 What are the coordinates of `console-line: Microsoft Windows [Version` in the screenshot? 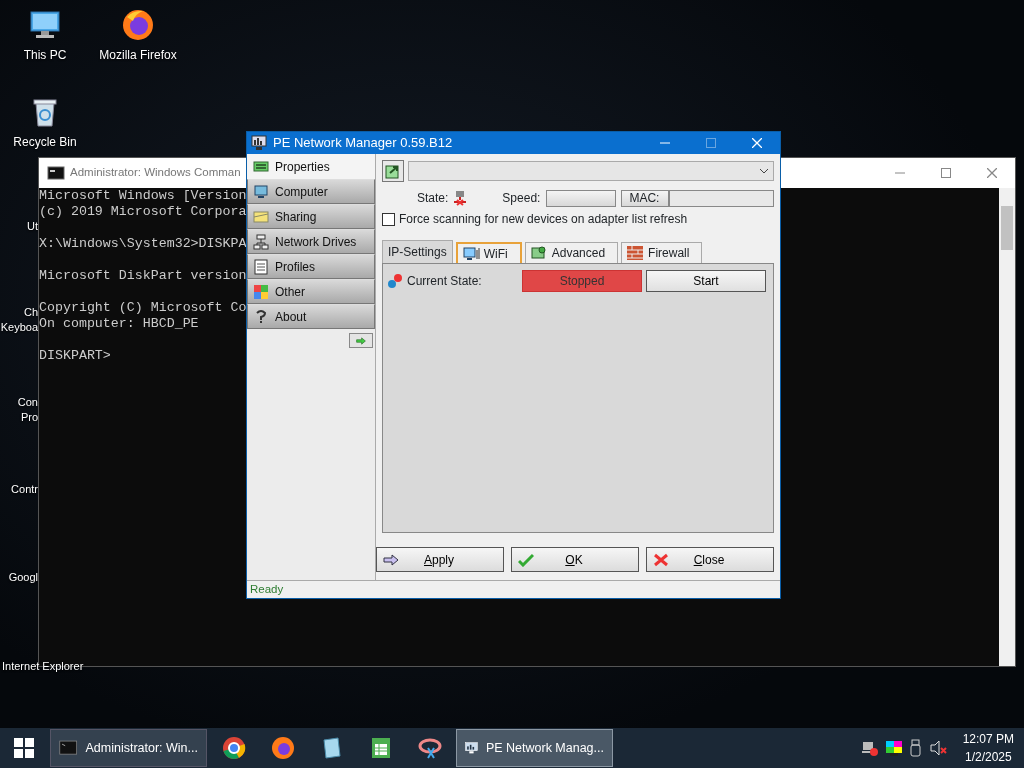 It's located at (143, 196).